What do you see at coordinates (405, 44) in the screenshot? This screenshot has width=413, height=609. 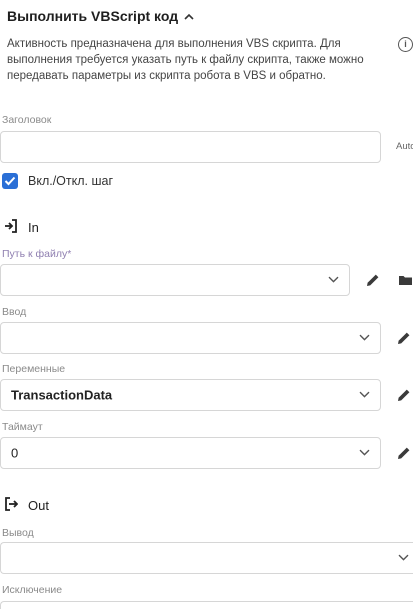 I see `info-icon: i` at bounding box center [405, 44].